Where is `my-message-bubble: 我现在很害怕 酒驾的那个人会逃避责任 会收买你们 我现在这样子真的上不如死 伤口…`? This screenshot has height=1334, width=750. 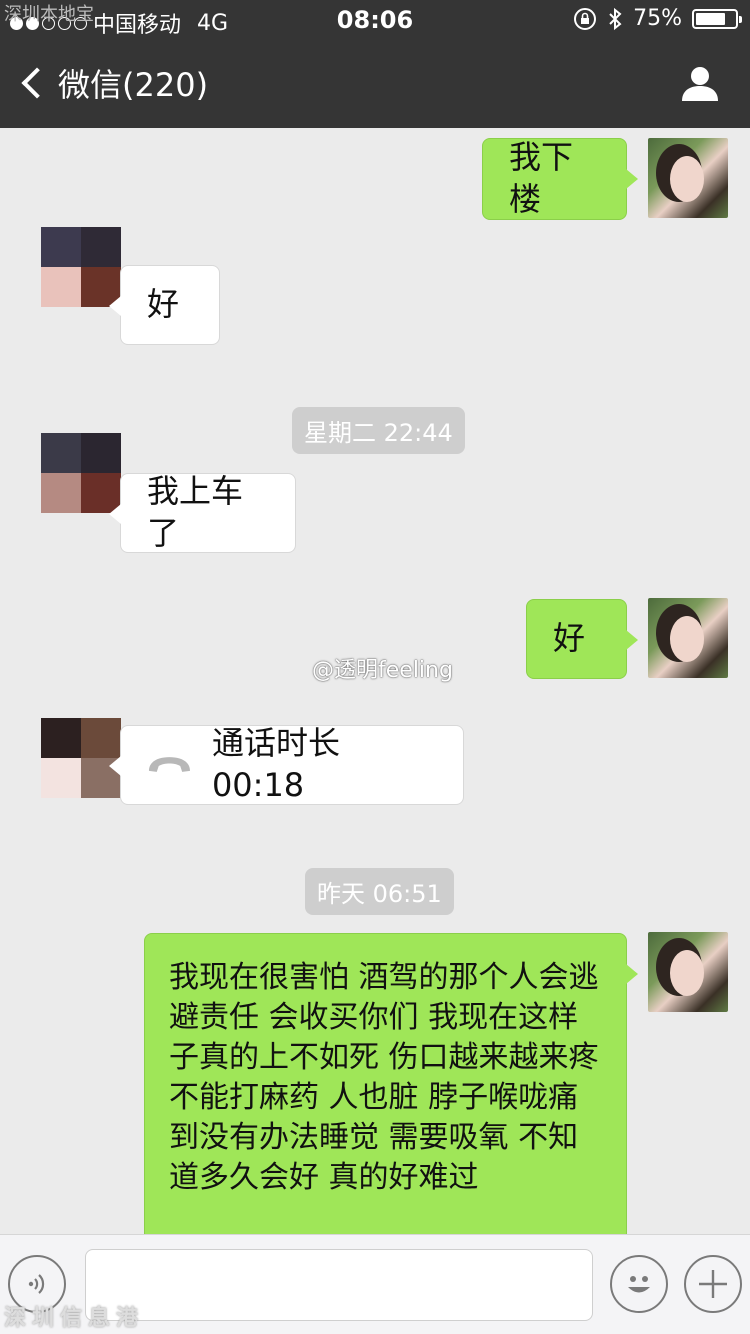 my-message-bubble: 我现在很害怕 酒驾的那个人会逃避责任 会收买你们 我现在这样子真的上不如死 伤口… is located at coordinates (391, 1083).